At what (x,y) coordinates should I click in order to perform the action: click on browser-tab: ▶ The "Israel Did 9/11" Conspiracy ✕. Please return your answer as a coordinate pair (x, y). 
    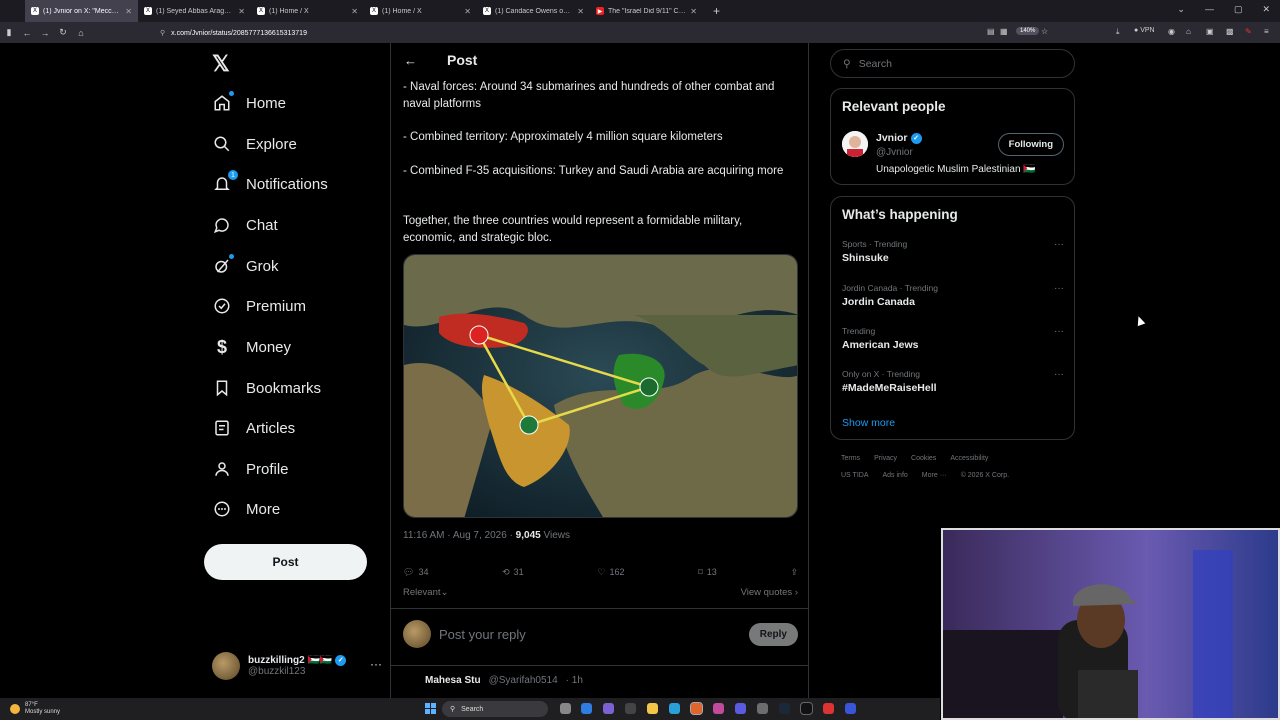
    Looking at the image, I should click on (646, 11).